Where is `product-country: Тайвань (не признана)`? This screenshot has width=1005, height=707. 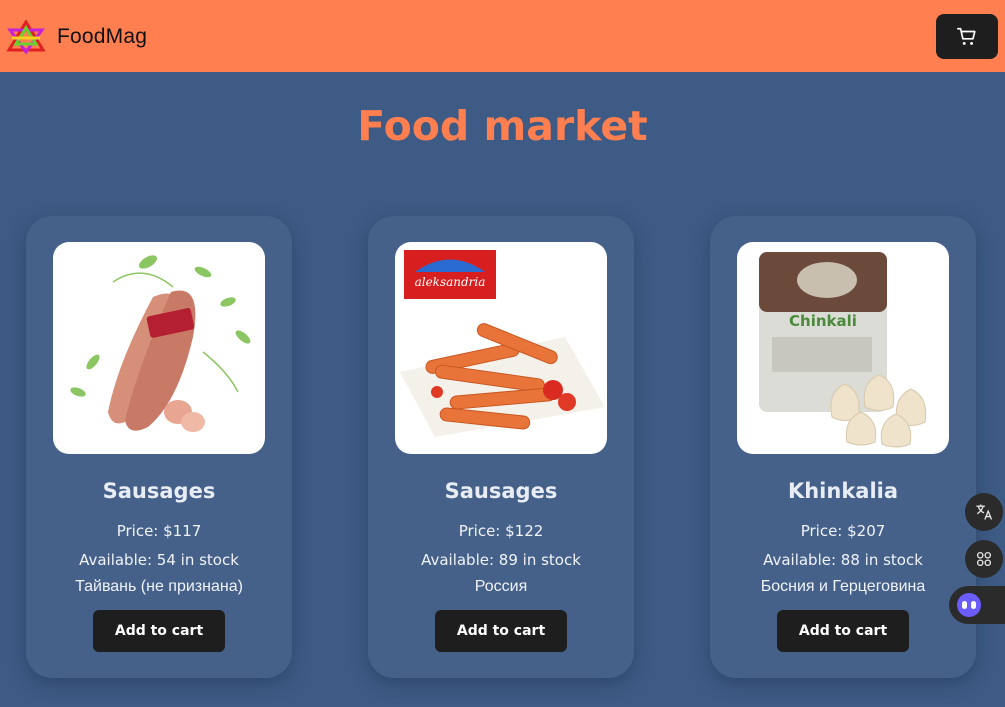 product-country: Тайвань (не признана) is located at coordinates (159, 586).